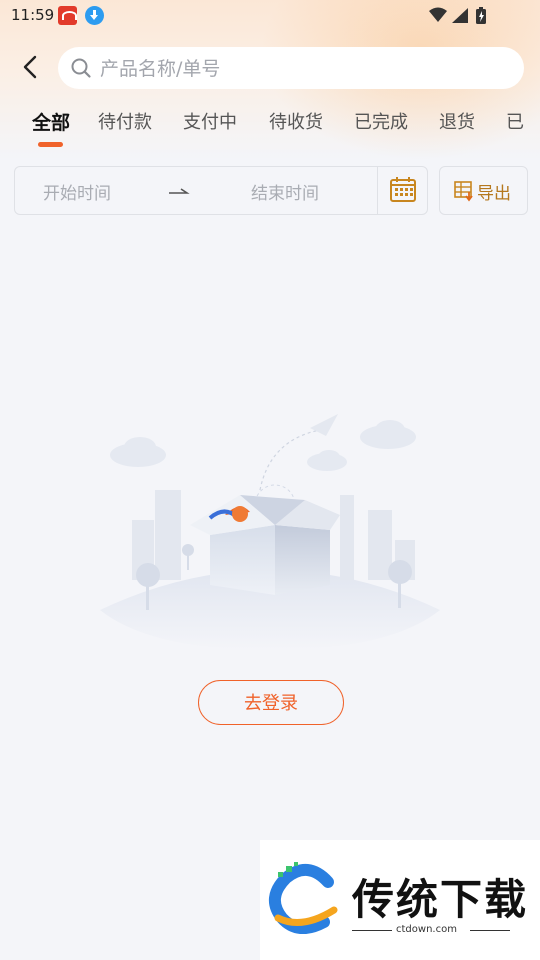  What do you see at coordinates (179, 191) in the screenshot?
I see `range-arrow-icon` at bounding box center [179, 191].